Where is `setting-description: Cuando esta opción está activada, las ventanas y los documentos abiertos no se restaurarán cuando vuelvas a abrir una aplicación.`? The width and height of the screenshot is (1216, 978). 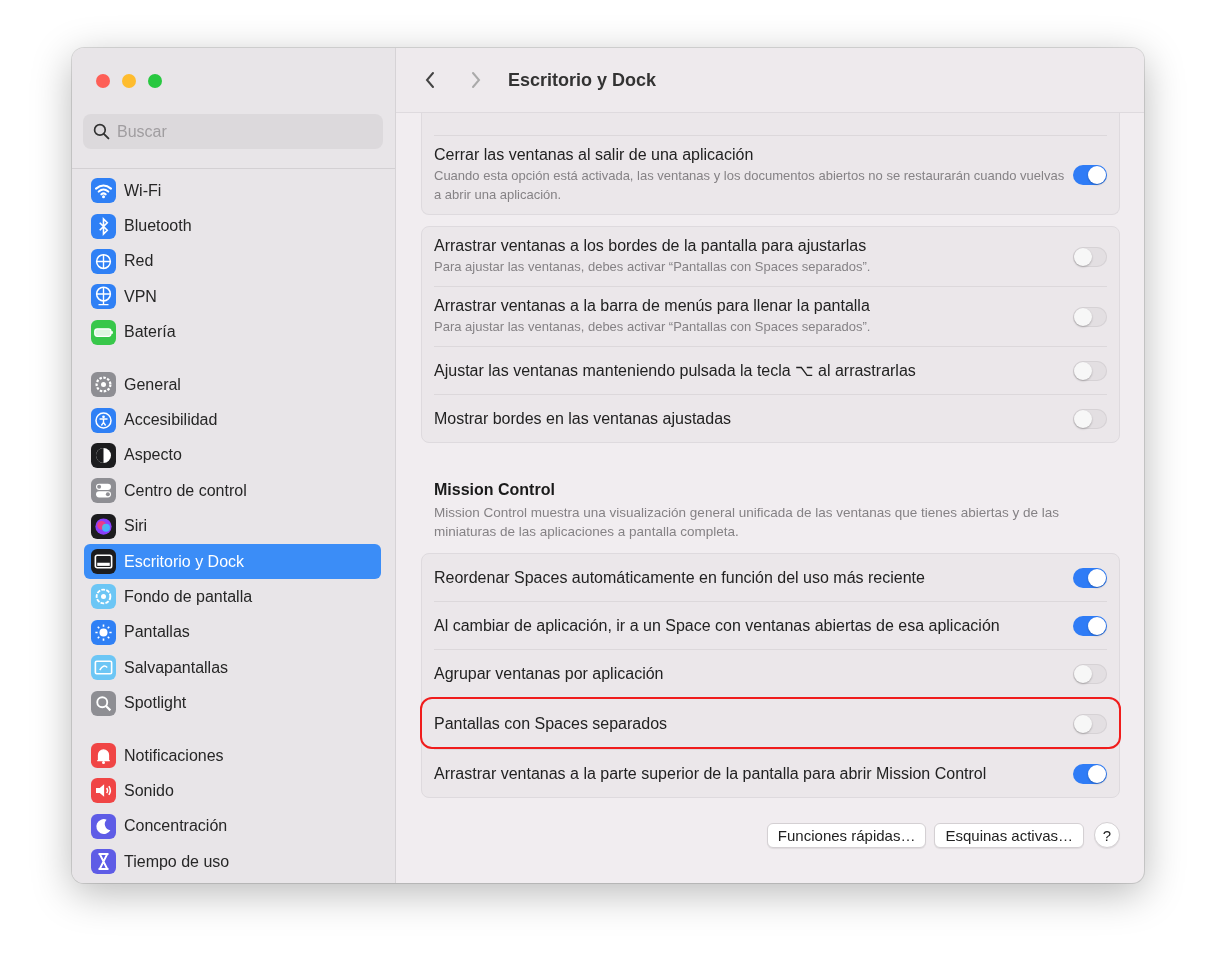
setting-description: Cuando esta opción está activada, las ventanas y los documentos abiertos no se restaurarán cuando vuelvas a abrir una aplicación. is located at coordinates (750, 185).